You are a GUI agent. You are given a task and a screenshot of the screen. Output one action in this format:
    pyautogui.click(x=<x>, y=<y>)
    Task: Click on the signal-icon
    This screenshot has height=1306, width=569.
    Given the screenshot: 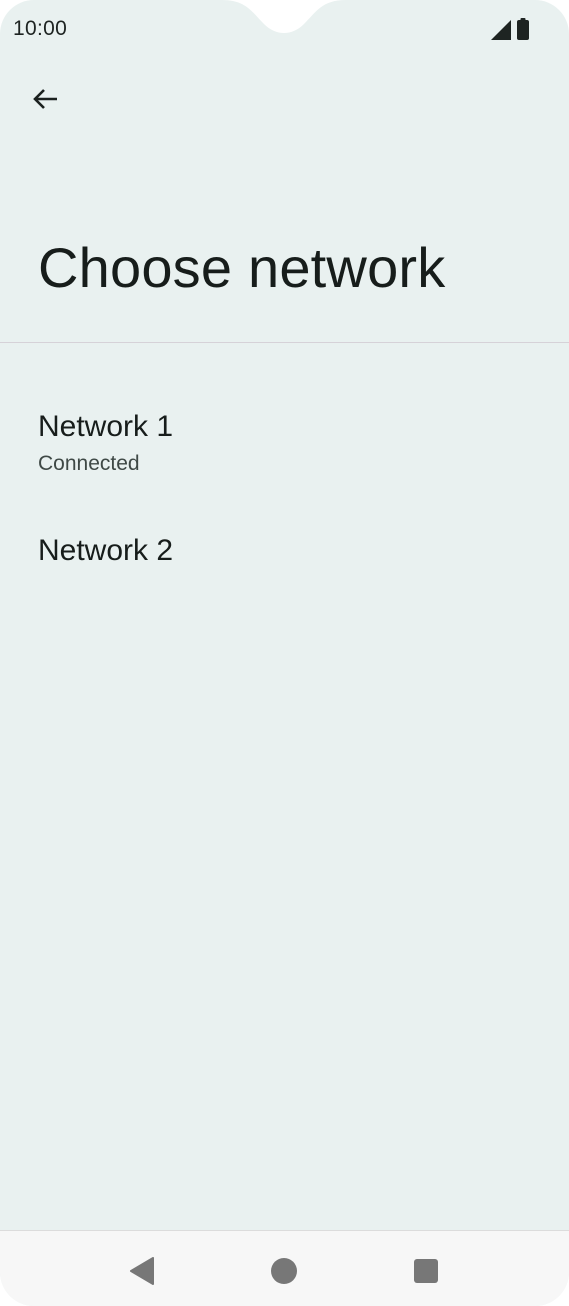 What is the action you would take?
    pyautogui.click(x=501, y=30)
    